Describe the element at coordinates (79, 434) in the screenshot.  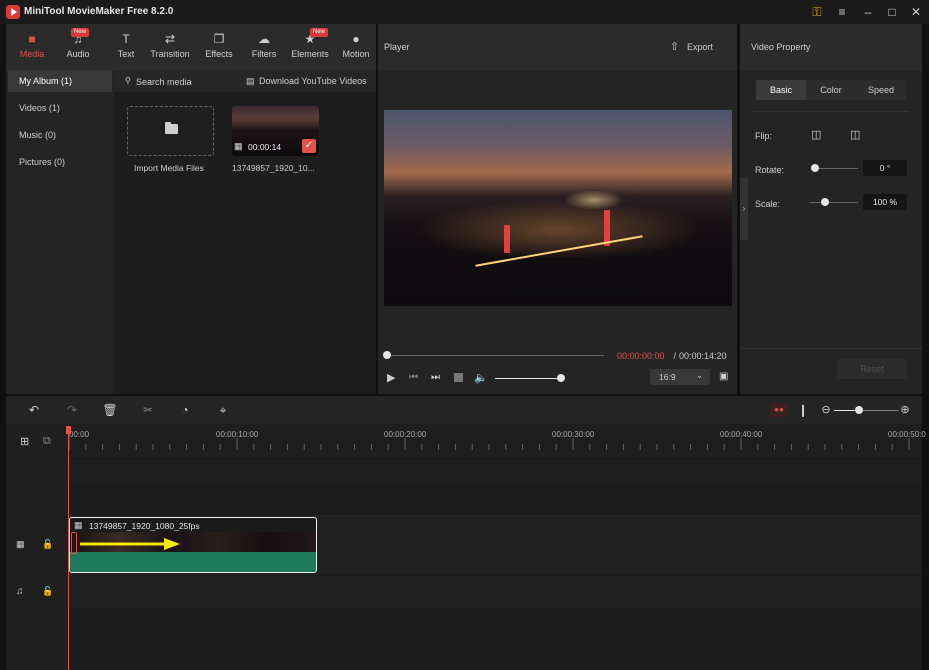
I see `tick-label: 00:00` at that location.